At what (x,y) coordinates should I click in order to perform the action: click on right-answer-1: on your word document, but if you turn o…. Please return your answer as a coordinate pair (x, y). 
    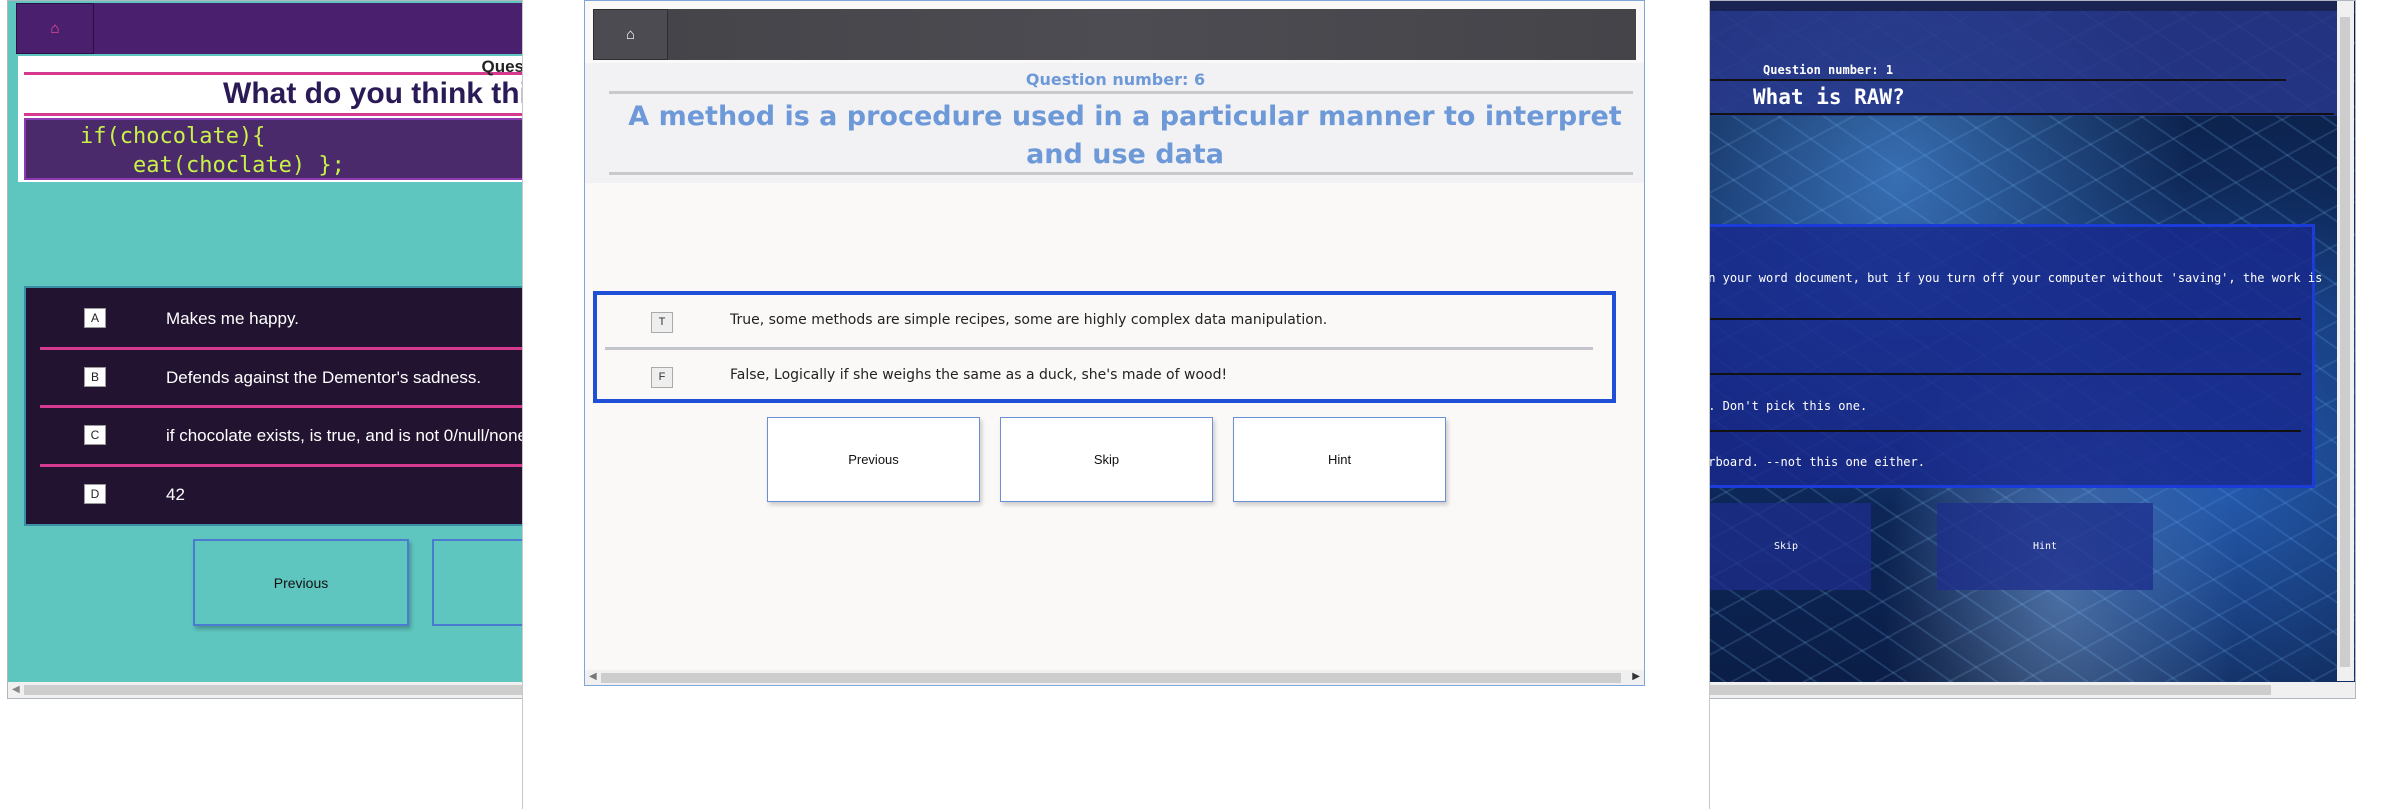
    Looking at the image, I should click on (2011, 278).